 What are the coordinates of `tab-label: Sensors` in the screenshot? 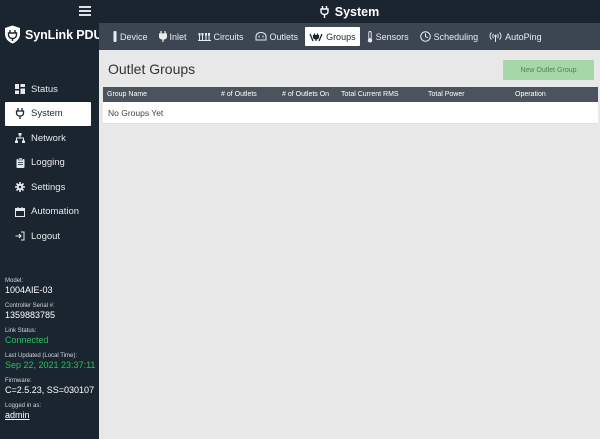 It's located at (392, 36).